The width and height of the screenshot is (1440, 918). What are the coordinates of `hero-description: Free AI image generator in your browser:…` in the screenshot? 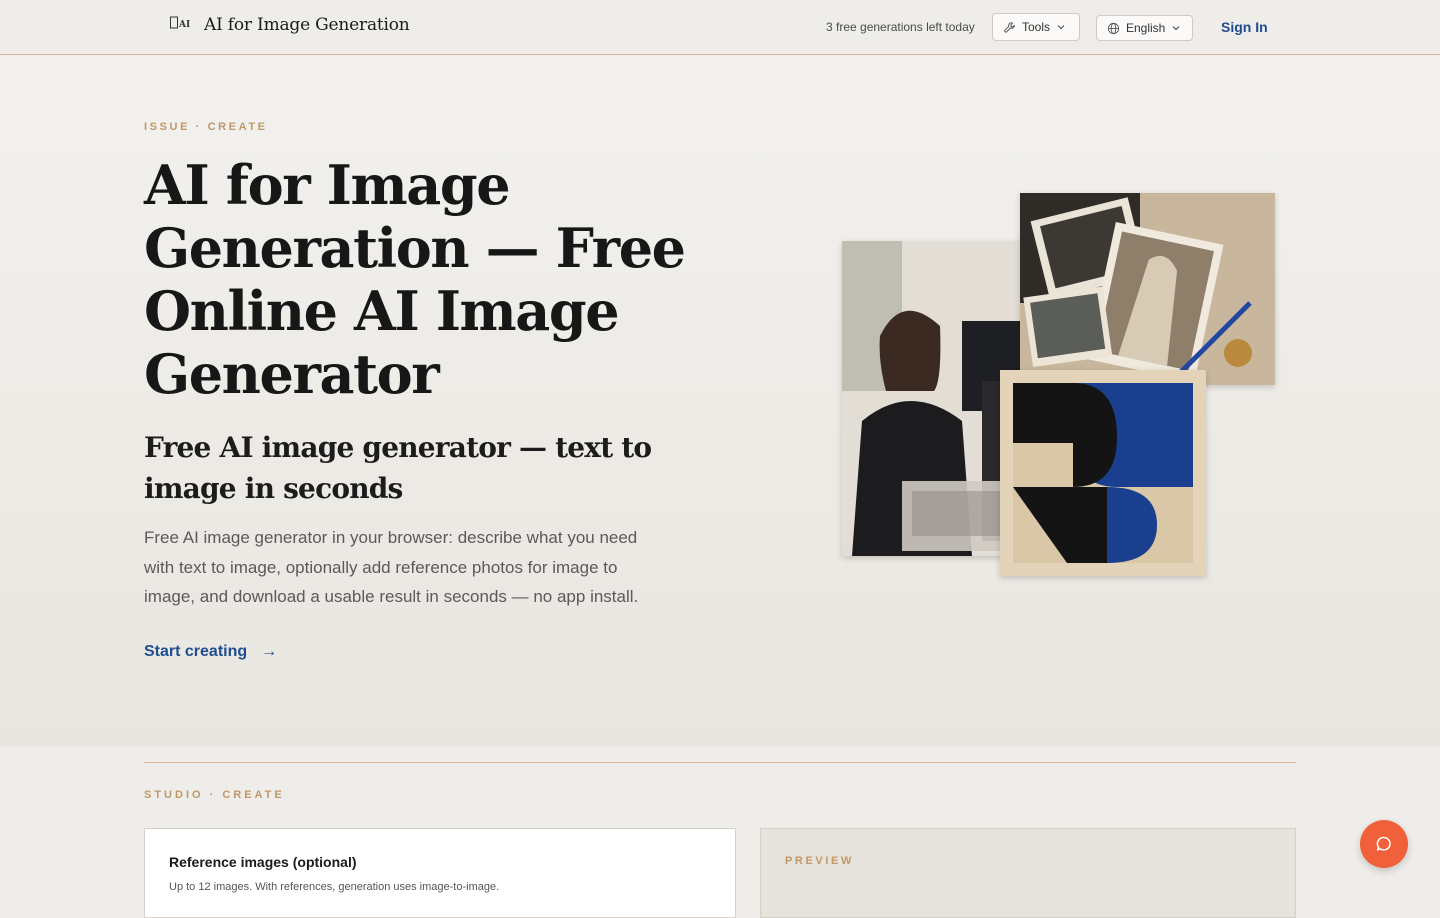 It's located at (391, 567).